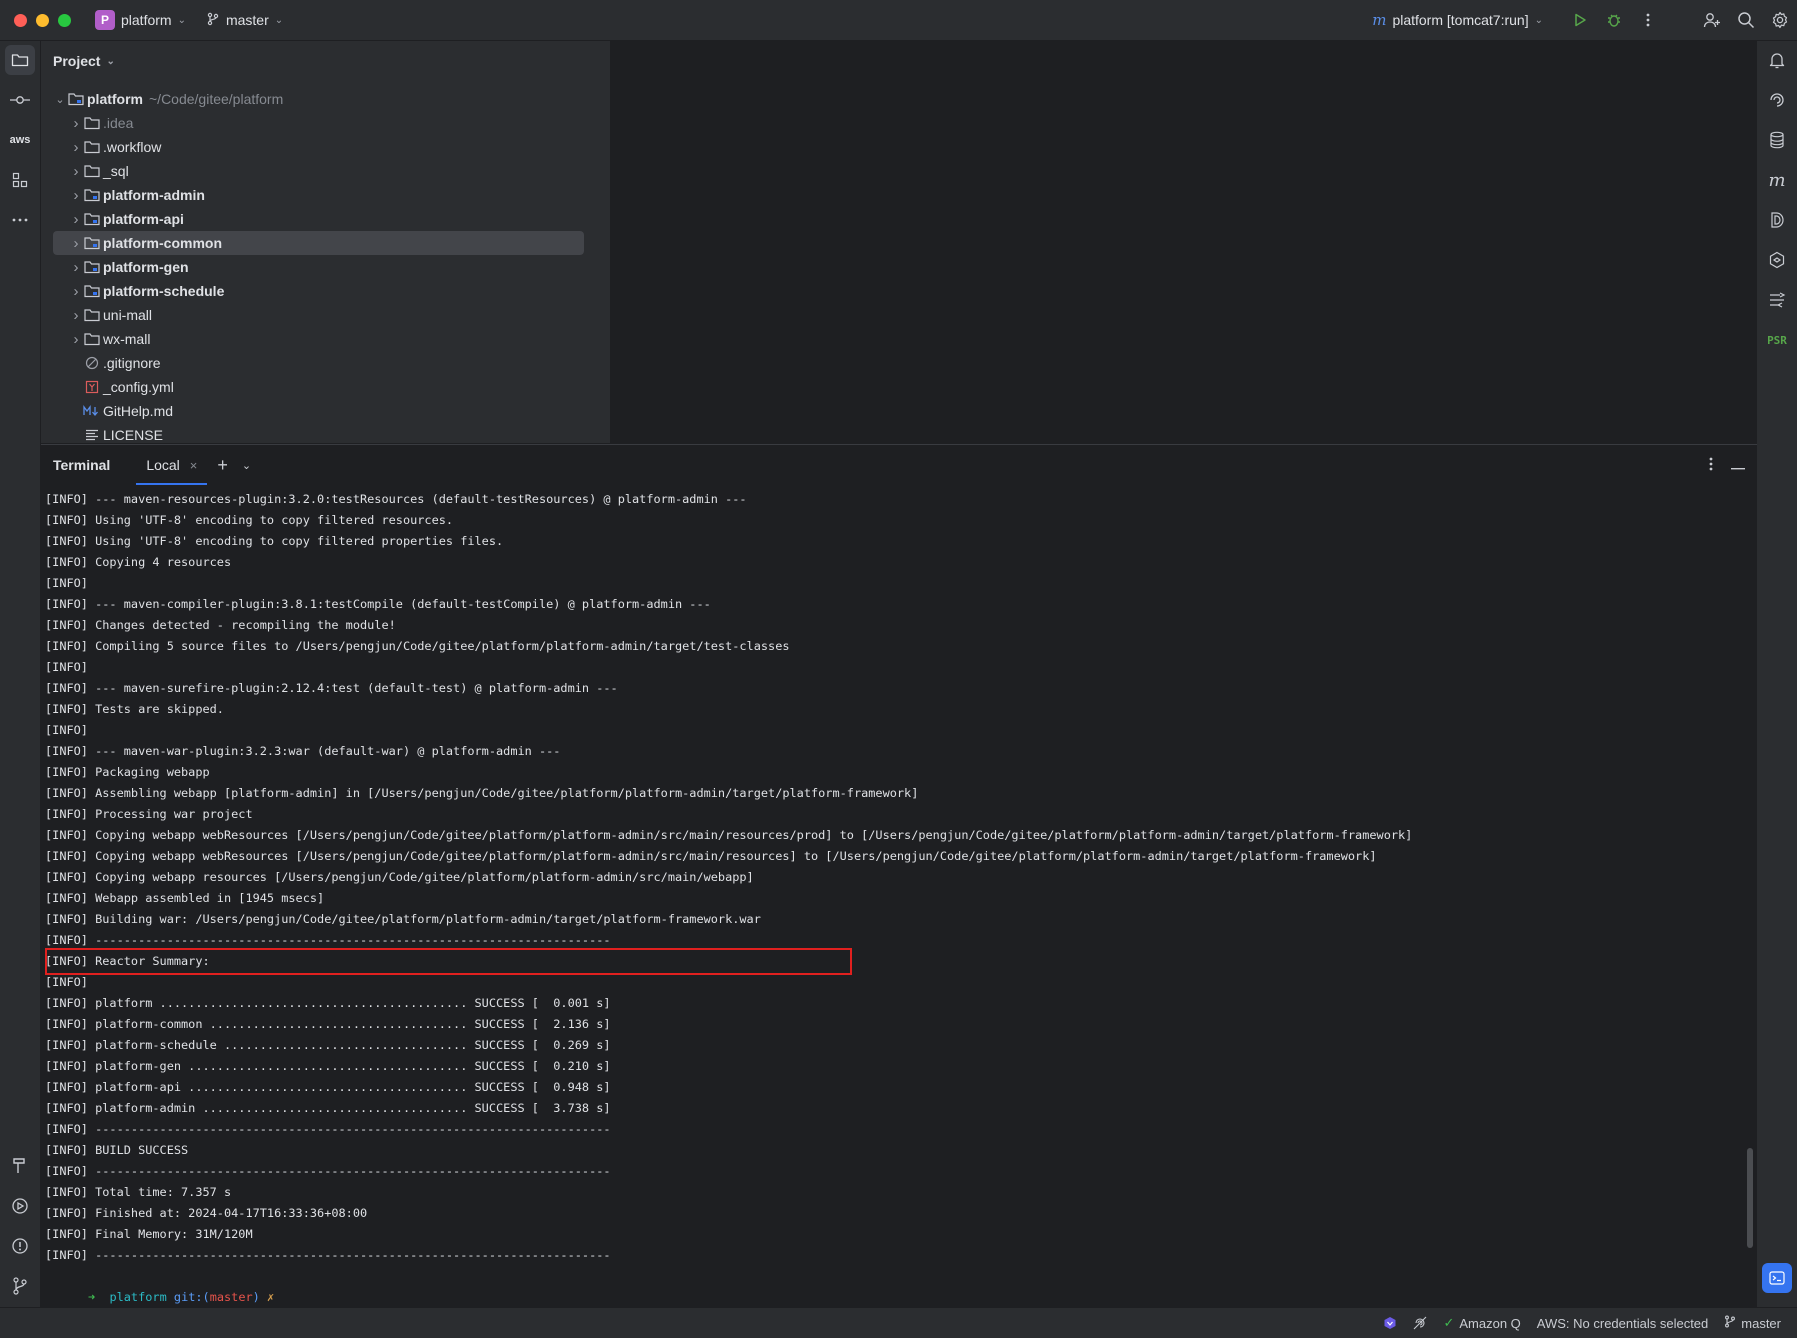 The width and height of the screenshot is (1797, 1338). What do you see at coordinates (105, 20) in the screenshot?
I see `project-badge: P` at bounding box center [105, 20].